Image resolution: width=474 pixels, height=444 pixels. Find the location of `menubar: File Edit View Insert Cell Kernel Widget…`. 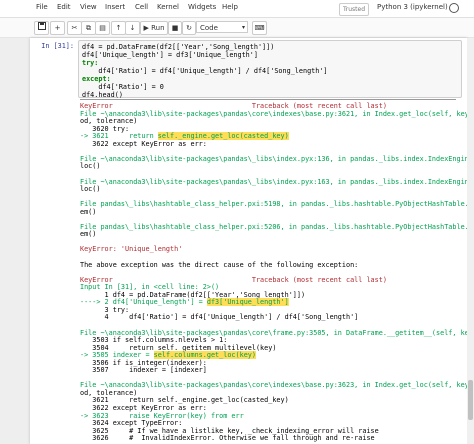

menubar: File Edit View Insert Cell Kernel Widget… is located at coordinates (237, 9).